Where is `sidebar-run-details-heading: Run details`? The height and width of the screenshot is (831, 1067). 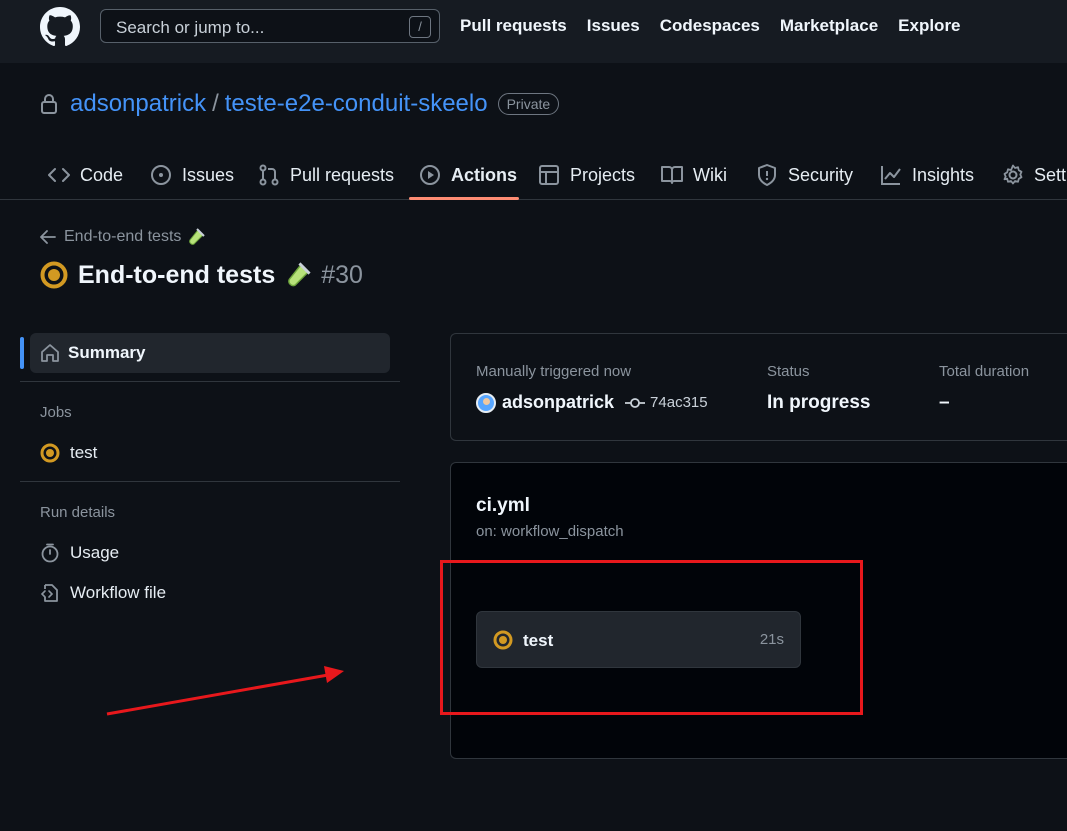 sidebar-run-details-heading: Run details is located at coordinates (78, 512).